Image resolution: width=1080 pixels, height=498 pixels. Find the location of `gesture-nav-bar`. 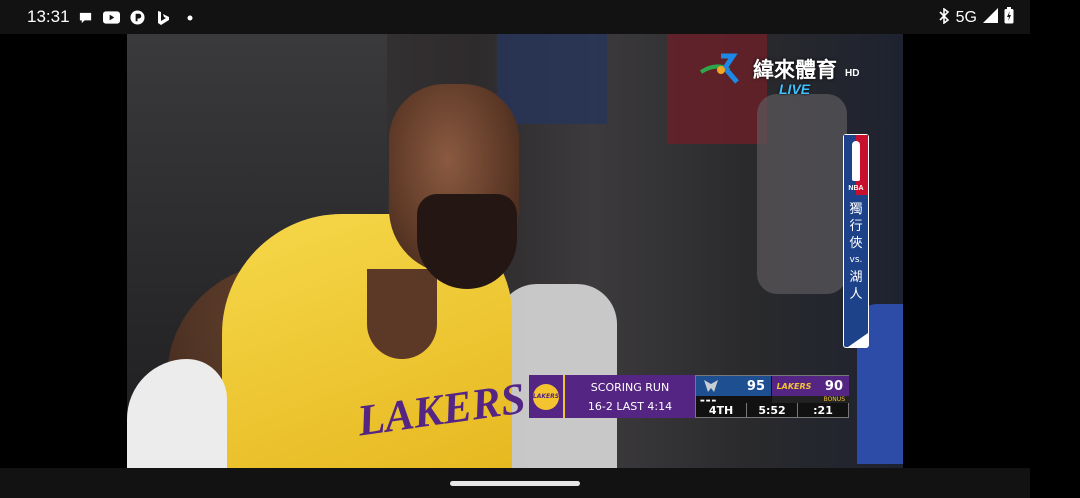

gesture-nav-bar is located at coordinates (515, 483).